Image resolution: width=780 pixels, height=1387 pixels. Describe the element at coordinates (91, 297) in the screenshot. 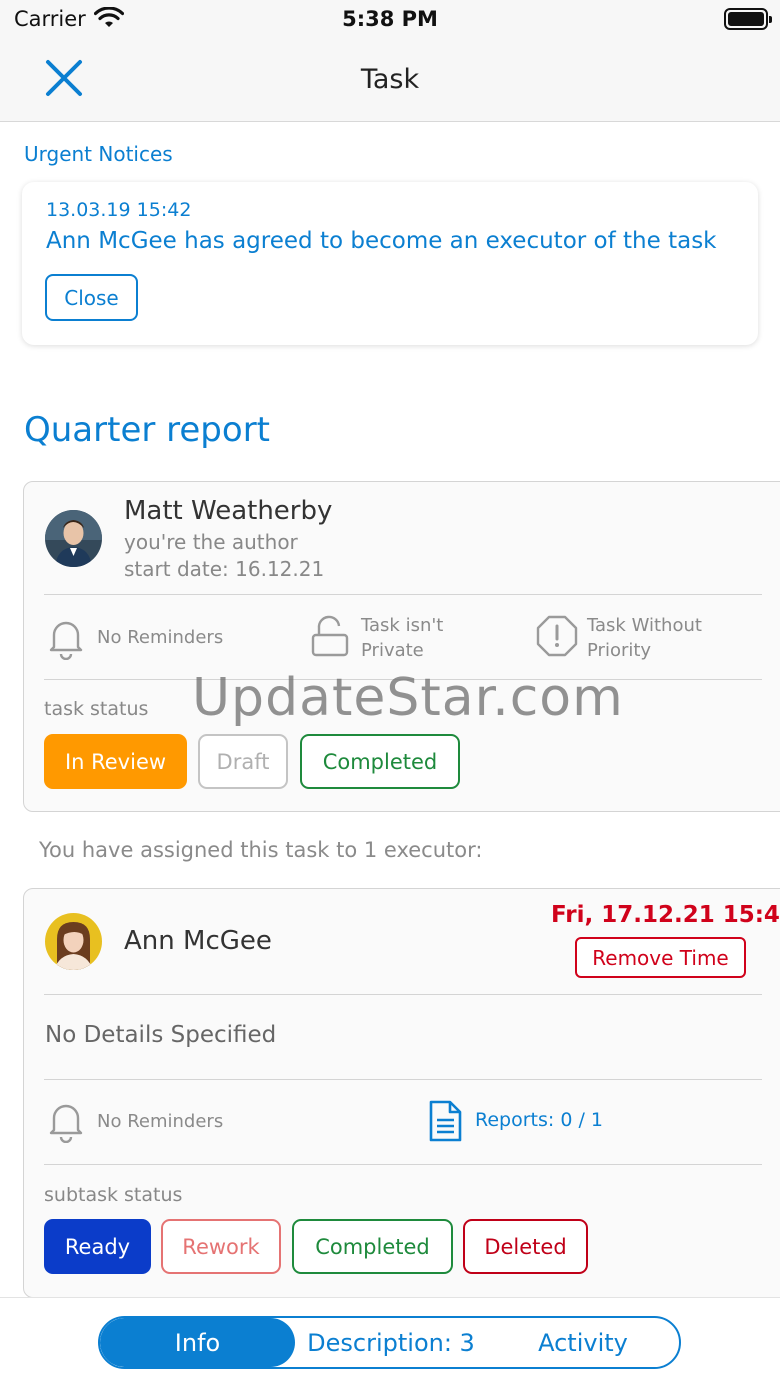

I see `notice-close-button: Close` at that location.